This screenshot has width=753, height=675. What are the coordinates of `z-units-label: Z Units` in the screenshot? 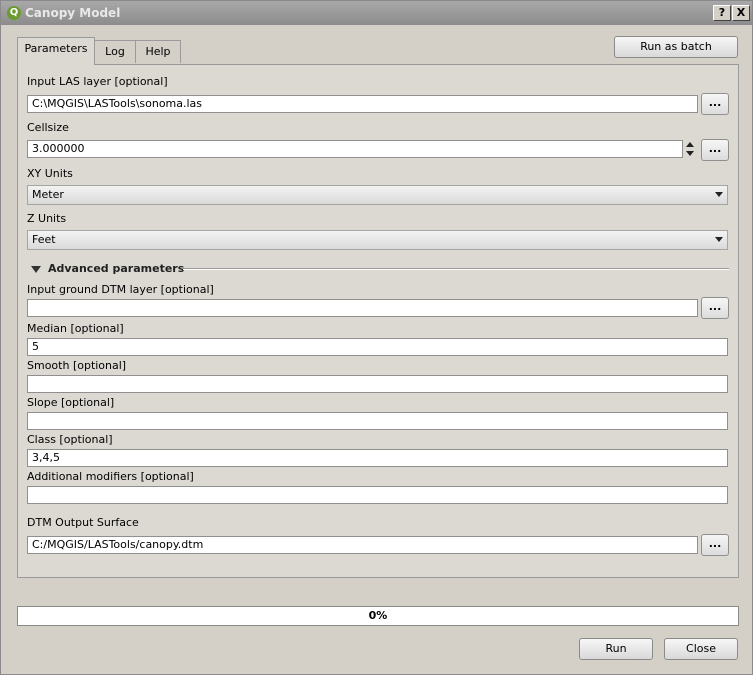 It's located at (47, 218).